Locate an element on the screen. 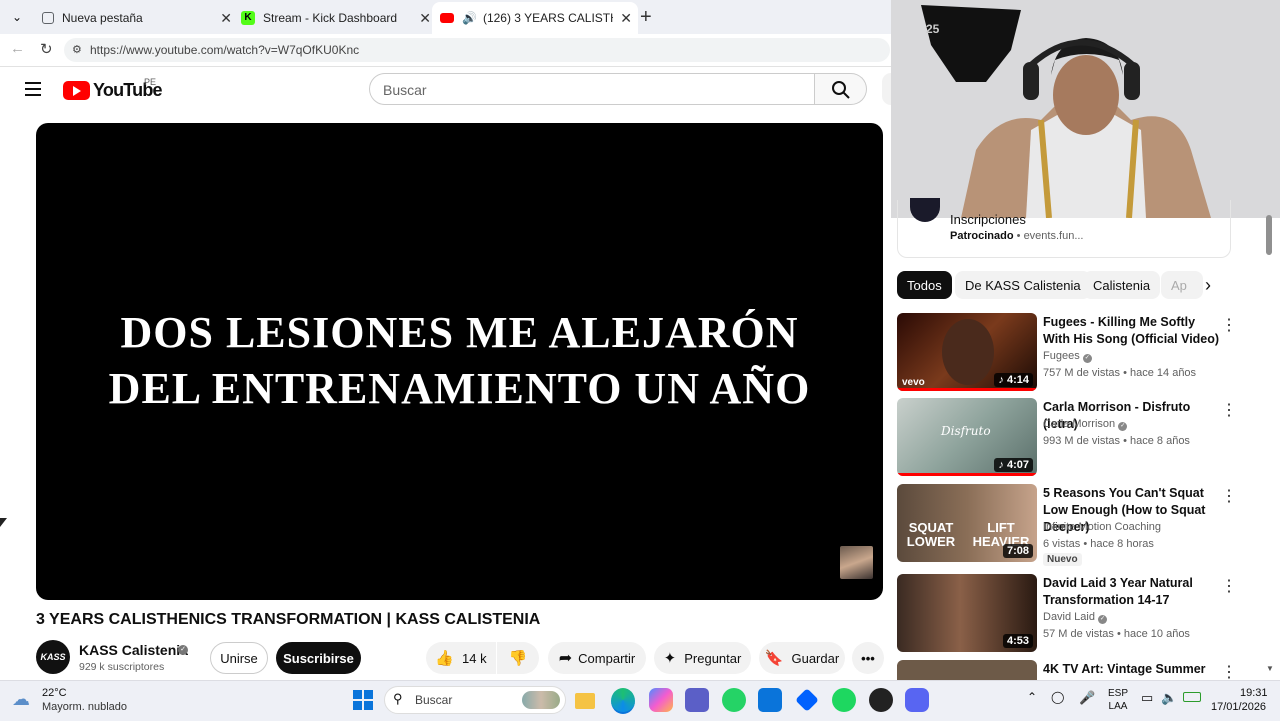 The width and height of the screenshot is (1280, 721). save-button: 🔖 Guardar is located at coordinates (802, 658).